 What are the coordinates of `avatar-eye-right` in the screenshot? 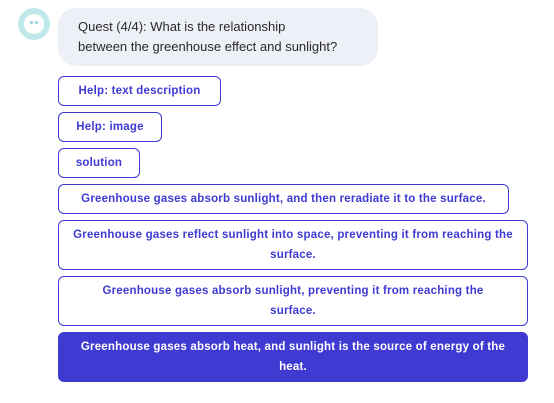 It's located at (36, 22).